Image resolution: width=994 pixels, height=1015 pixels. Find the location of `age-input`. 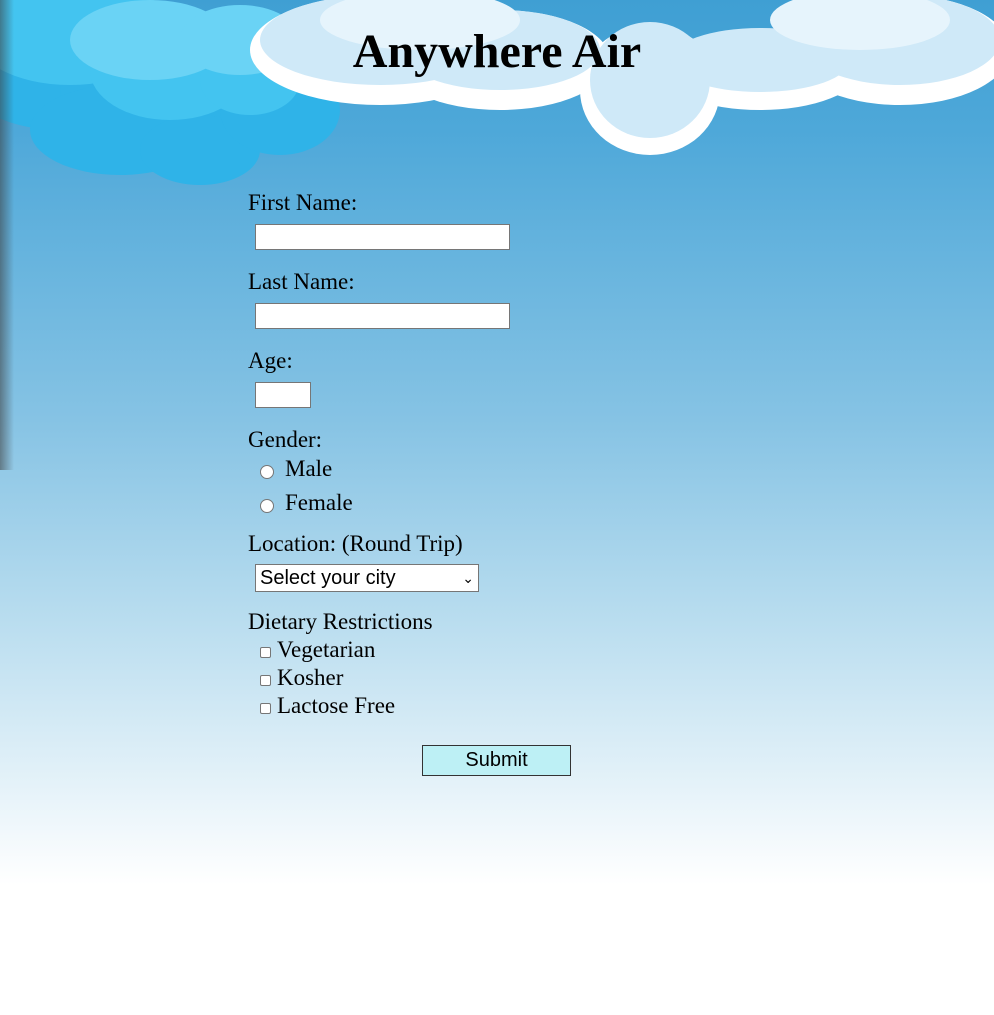

age-input is located at coordinates (283, 395).